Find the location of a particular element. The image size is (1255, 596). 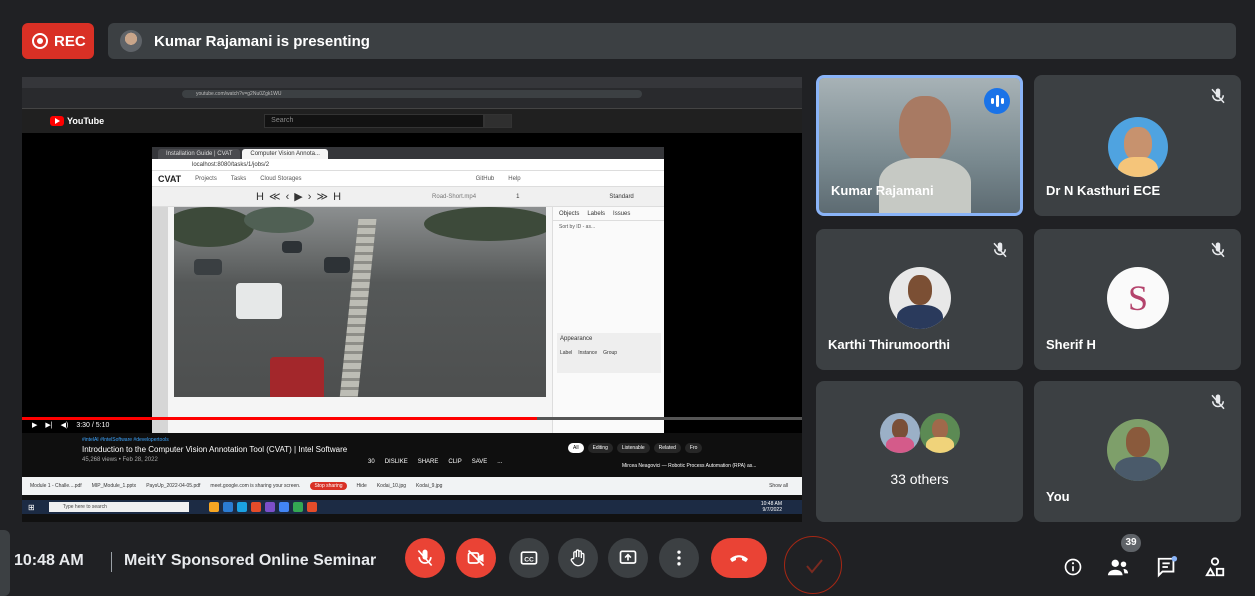

cvat-nav-help: Help is located at coordinates (514, 178).